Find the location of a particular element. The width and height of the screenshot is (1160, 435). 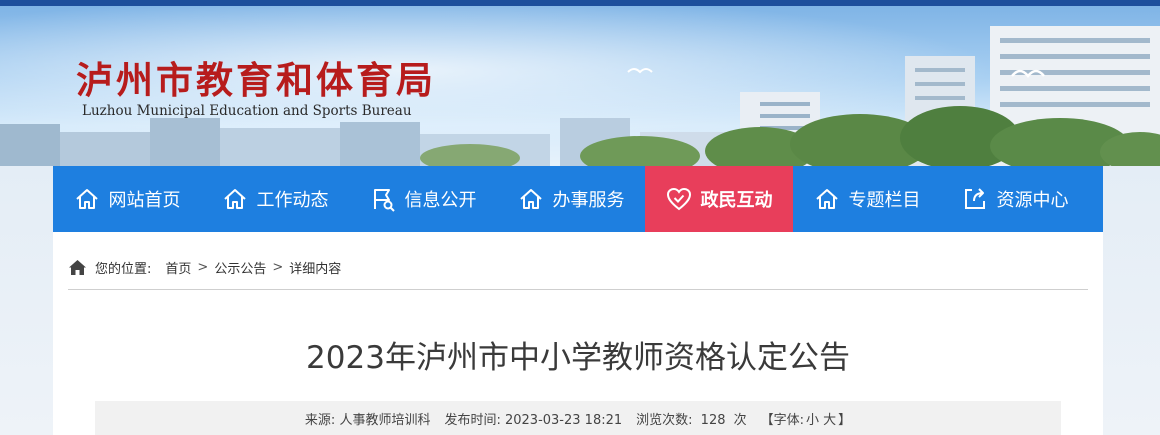

views-value: 128 is located at coordinates (713, 420).